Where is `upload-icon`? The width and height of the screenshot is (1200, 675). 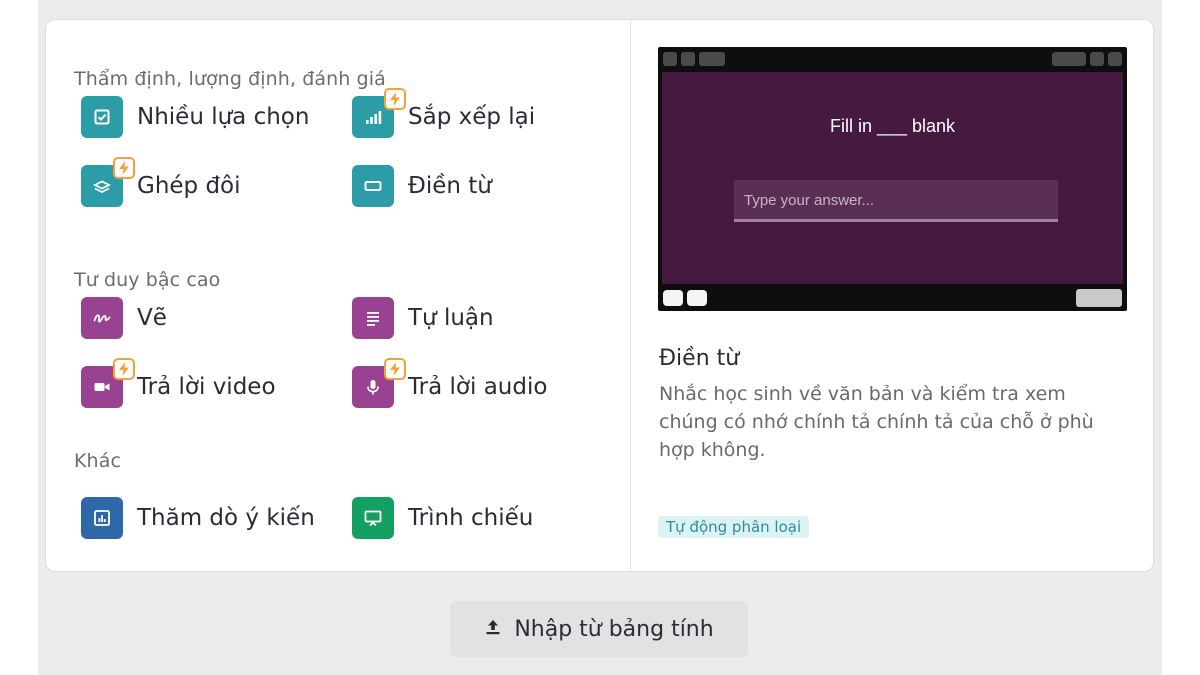 upload-icon is located at coordinates (493, 629).